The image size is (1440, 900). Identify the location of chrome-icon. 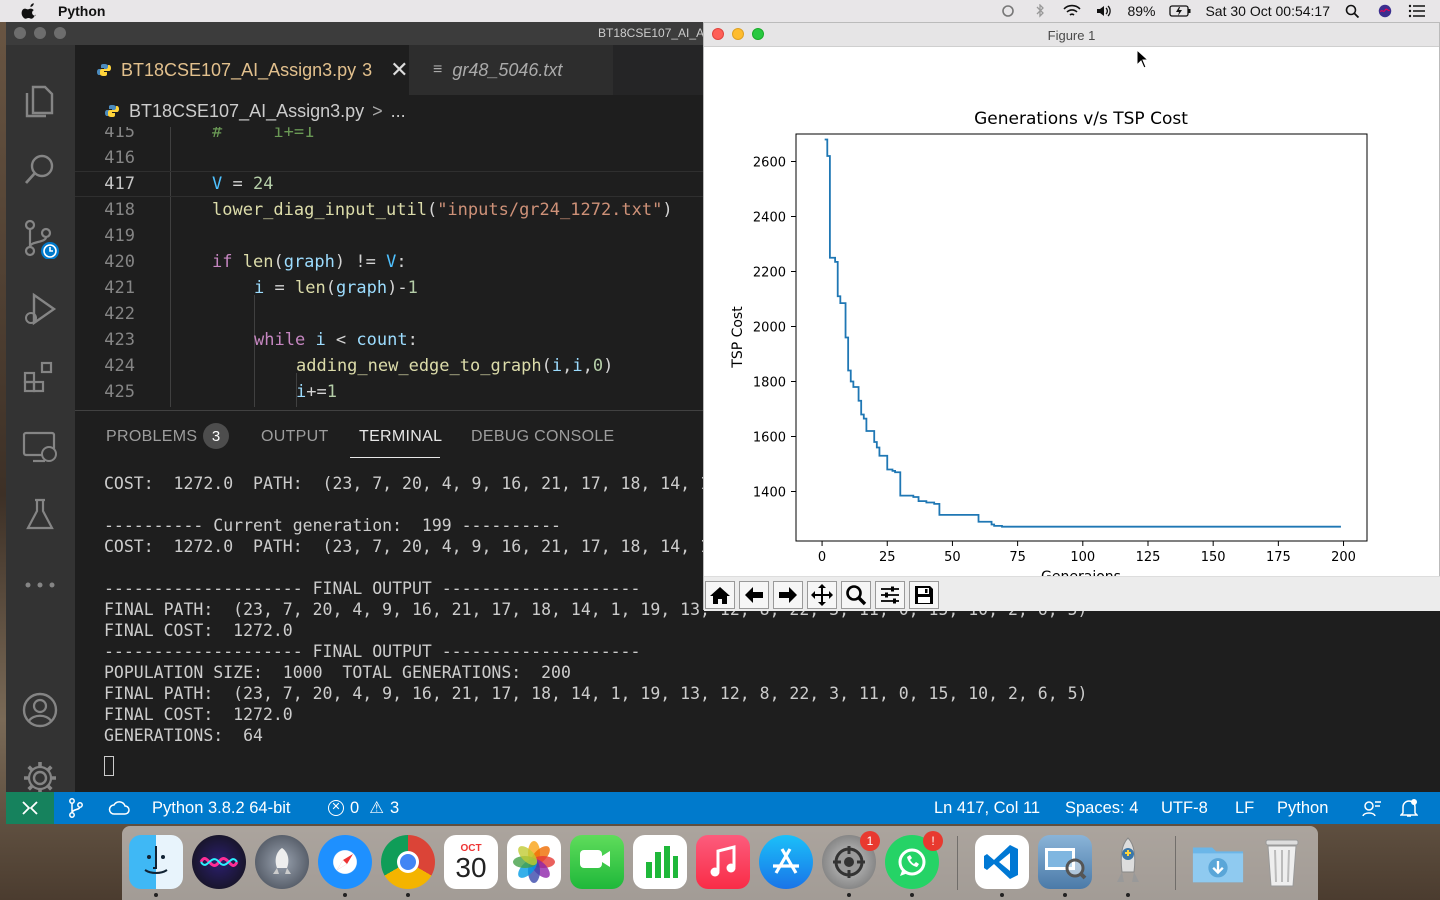
(408, 862).